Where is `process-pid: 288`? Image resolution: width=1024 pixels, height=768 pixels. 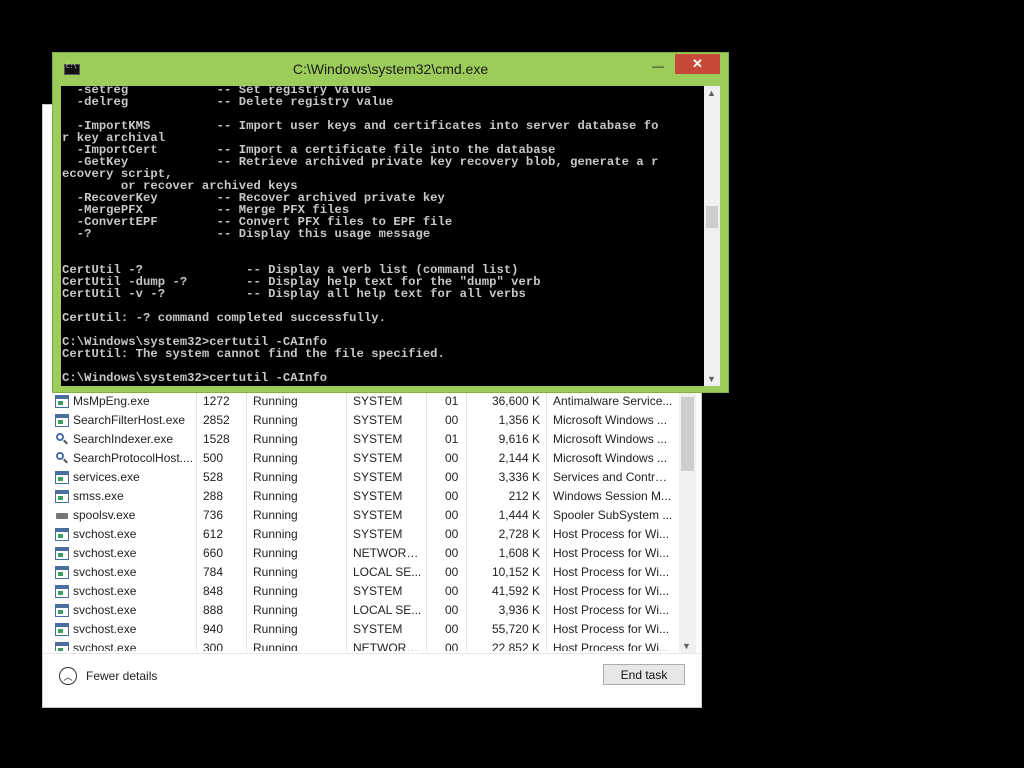
process-pid: 288 is located at coordinates (213, 496).